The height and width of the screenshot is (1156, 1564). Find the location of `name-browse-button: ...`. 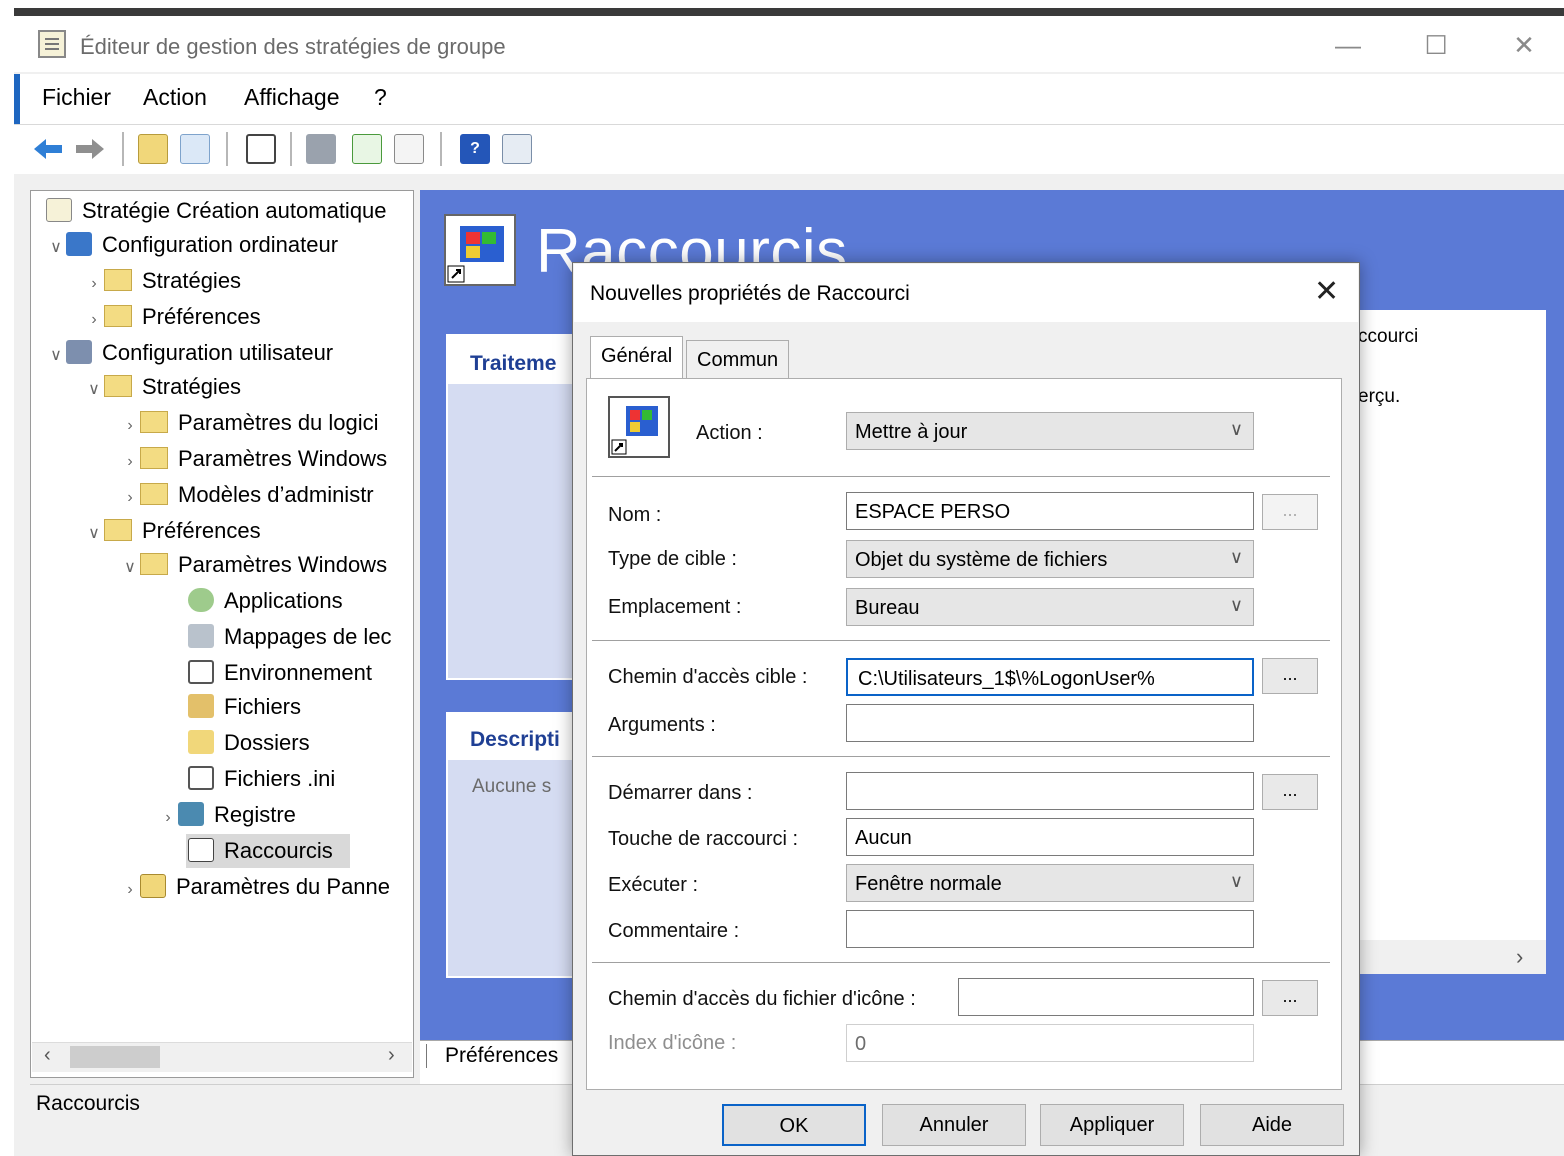

name-browse-button: ... is located at coordinates (1290, 512).